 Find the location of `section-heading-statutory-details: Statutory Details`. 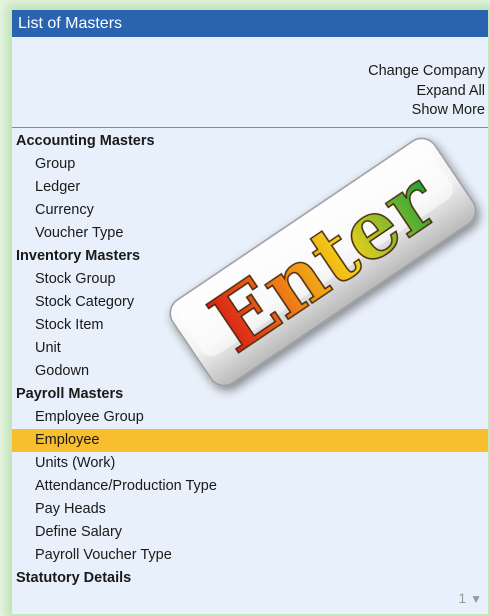

section-heading-statutory-details: Statutory Details is located at coordinates (74, 578).